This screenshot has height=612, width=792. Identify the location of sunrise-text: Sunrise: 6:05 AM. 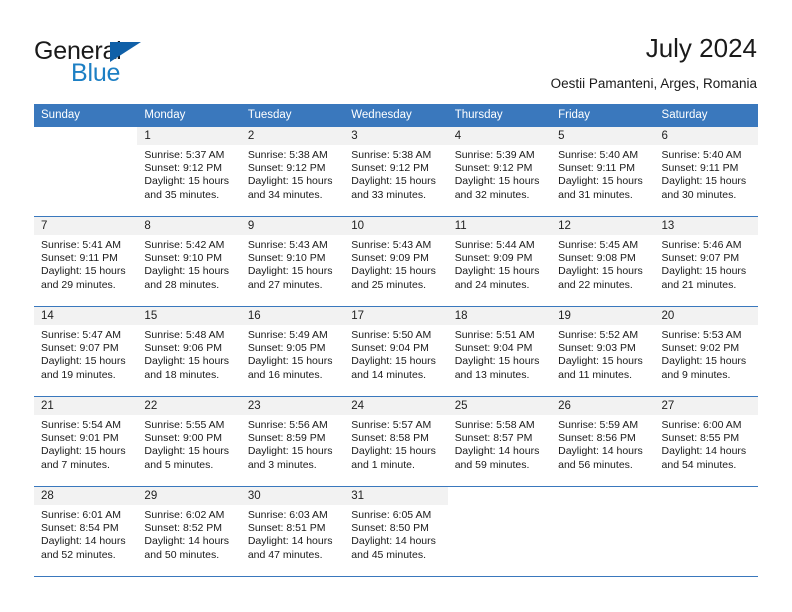
(391, 515).